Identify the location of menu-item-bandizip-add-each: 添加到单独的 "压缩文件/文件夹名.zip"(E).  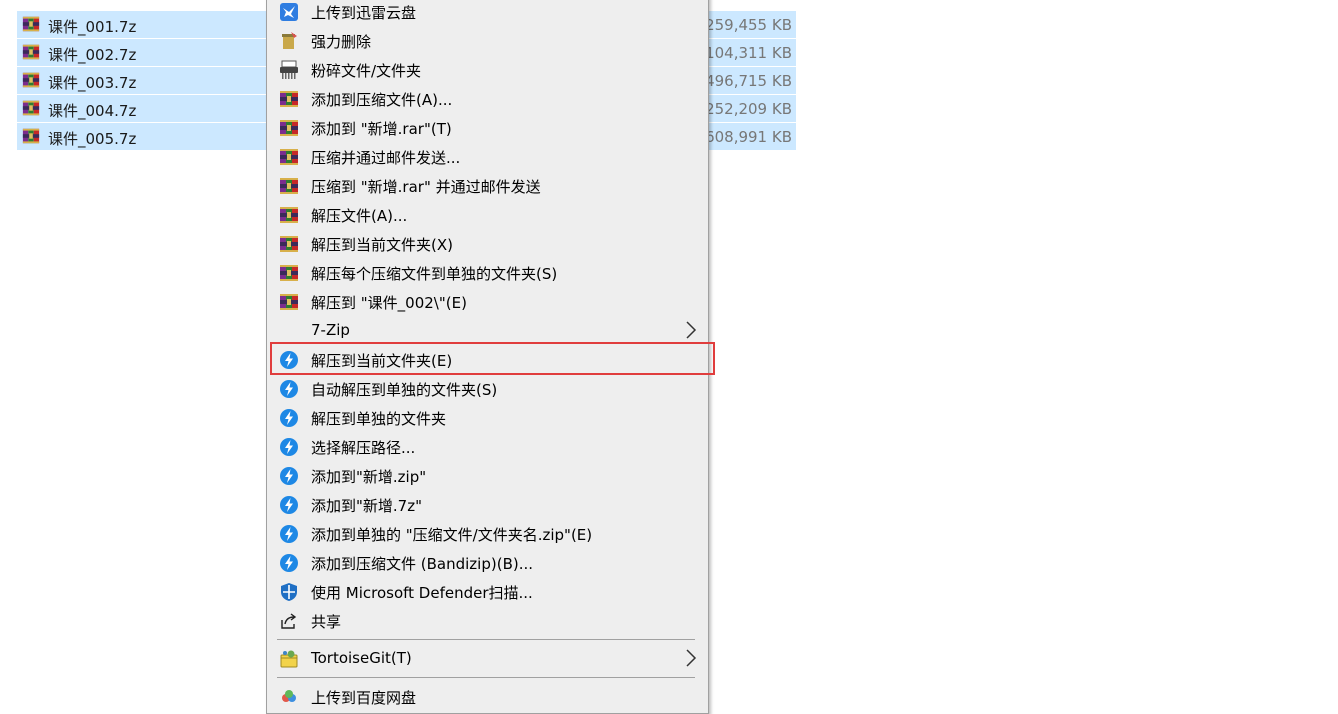
(487, 534).